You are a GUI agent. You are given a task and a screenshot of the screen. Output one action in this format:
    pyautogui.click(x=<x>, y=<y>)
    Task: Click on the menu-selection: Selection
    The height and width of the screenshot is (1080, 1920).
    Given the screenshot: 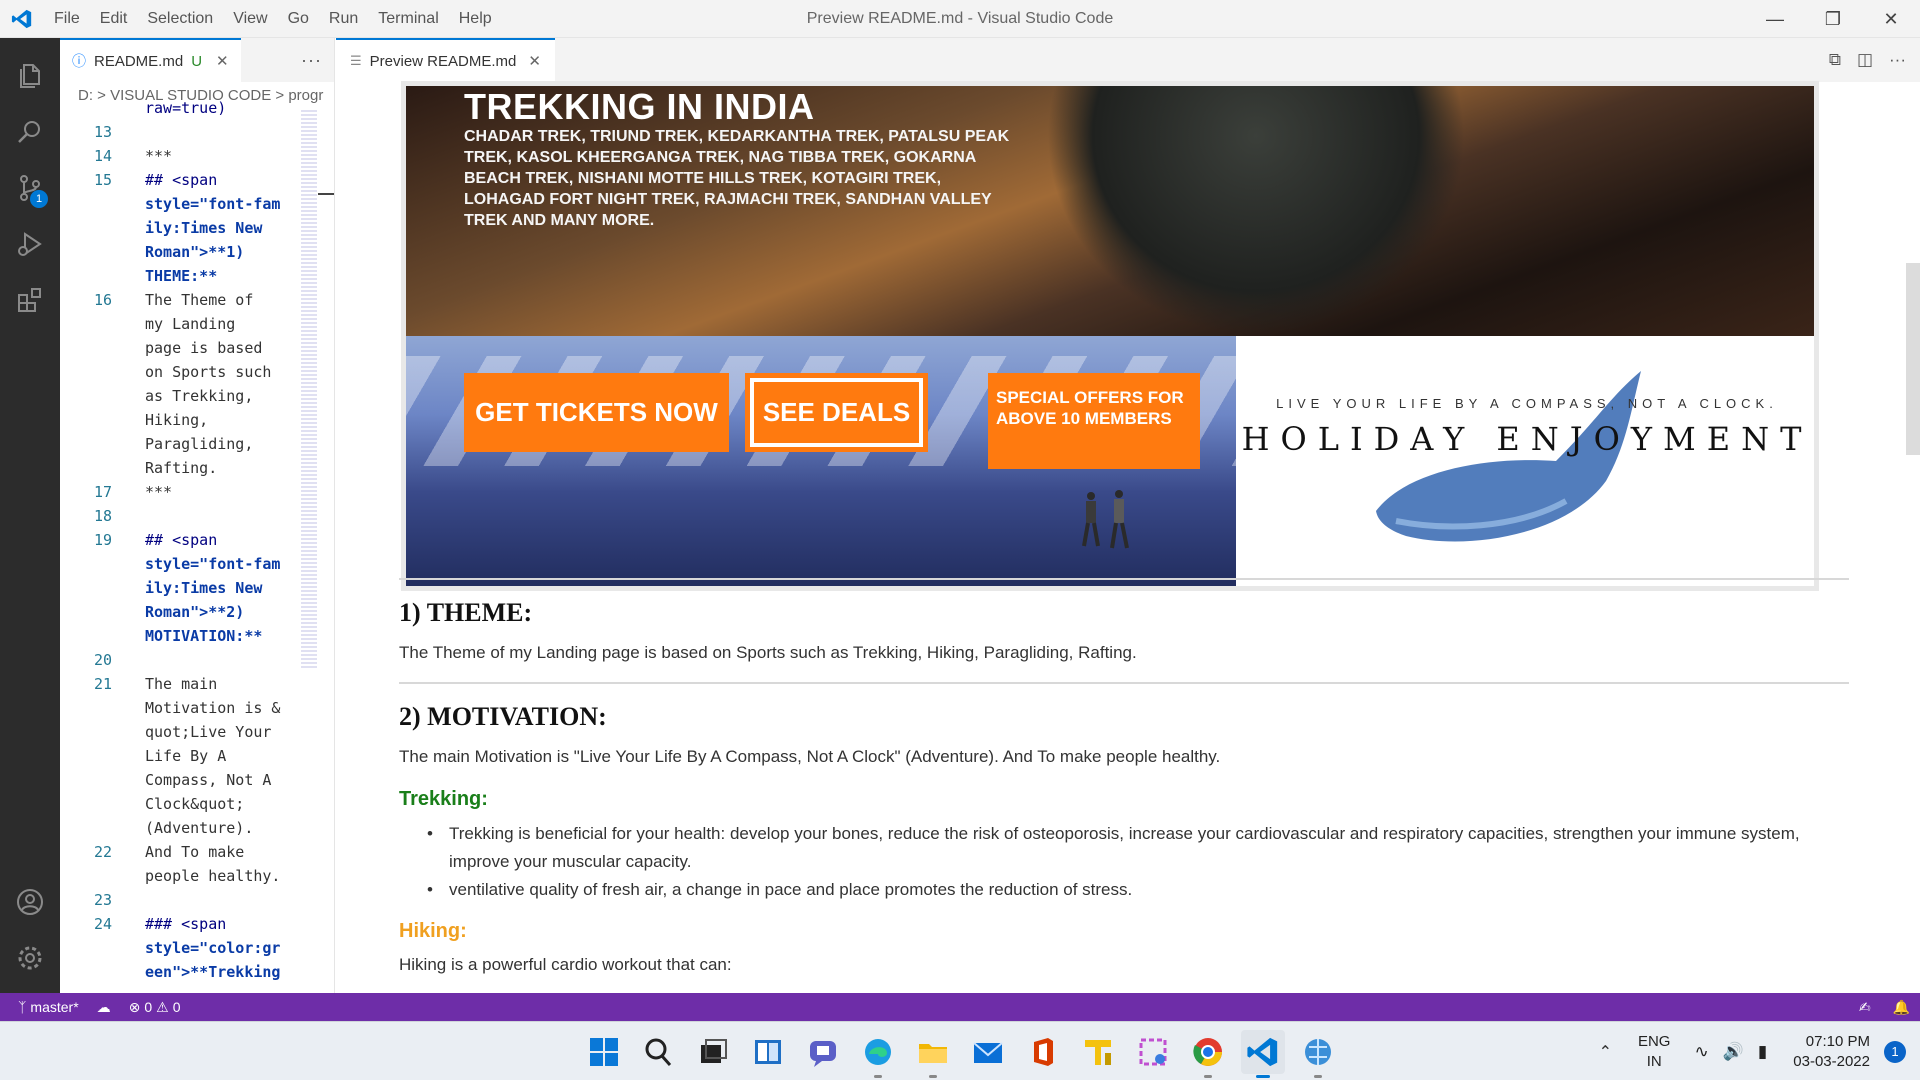 What is the action you would take?
    pyautogui.click(x=180, y=19)
    